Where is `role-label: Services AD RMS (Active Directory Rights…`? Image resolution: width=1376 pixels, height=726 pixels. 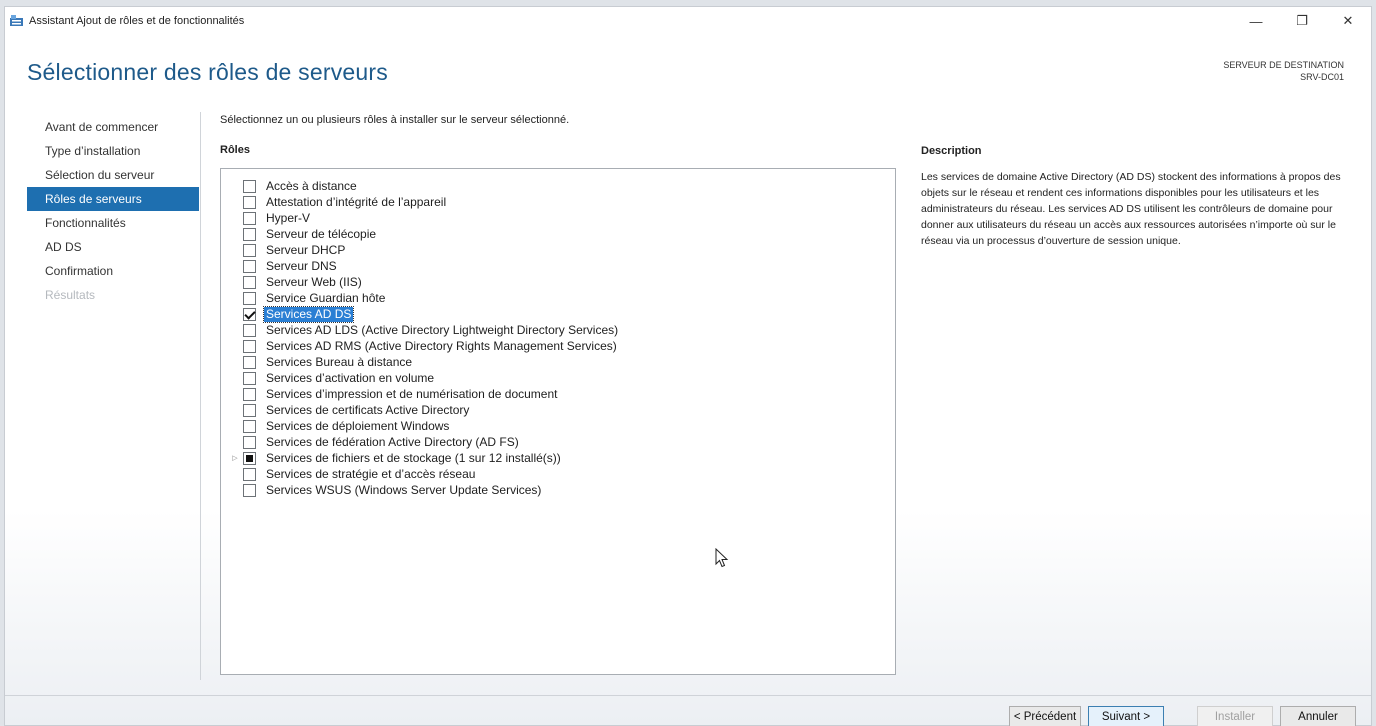
role-label: Services AD RMS (Active Directory Rights… is located at coordinates (441, 346).